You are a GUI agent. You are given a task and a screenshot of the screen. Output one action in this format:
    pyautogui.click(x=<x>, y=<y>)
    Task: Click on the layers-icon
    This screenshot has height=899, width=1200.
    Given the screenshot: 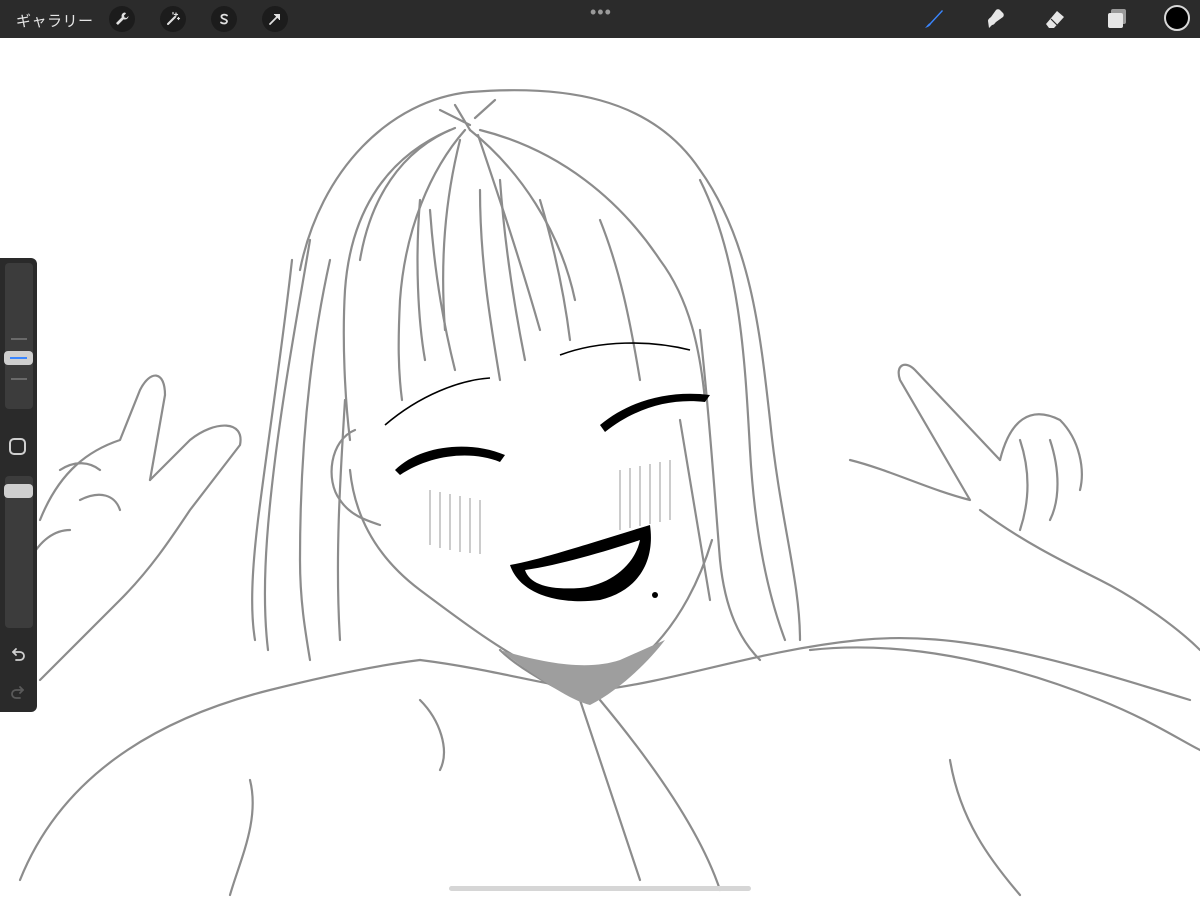 What is the action you would take?
    pyautogui.click(x=1117, y=19)
    